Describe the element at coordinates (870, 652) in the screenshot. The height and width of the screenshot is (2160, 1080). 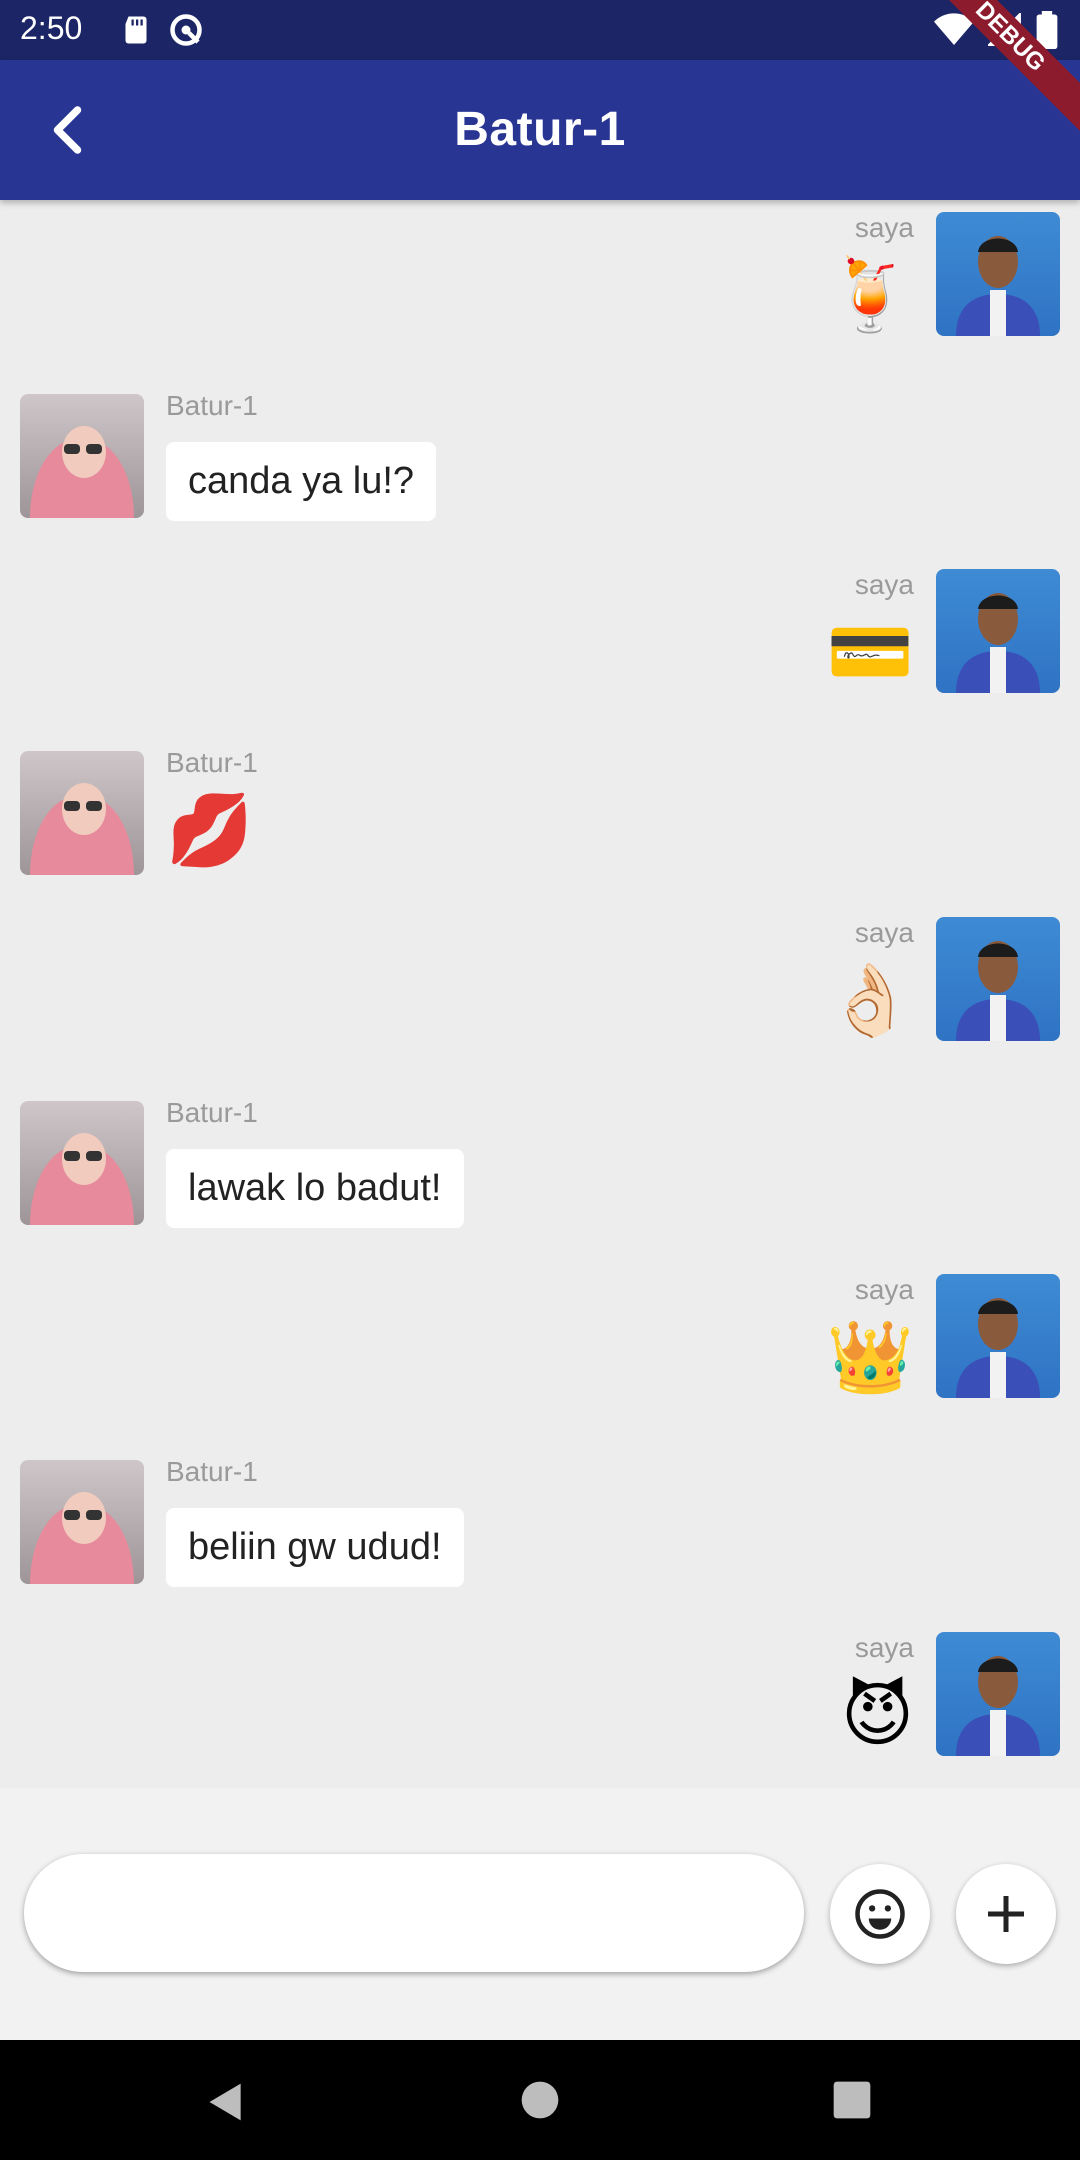
I see `emoji-message: 💳` at that location.